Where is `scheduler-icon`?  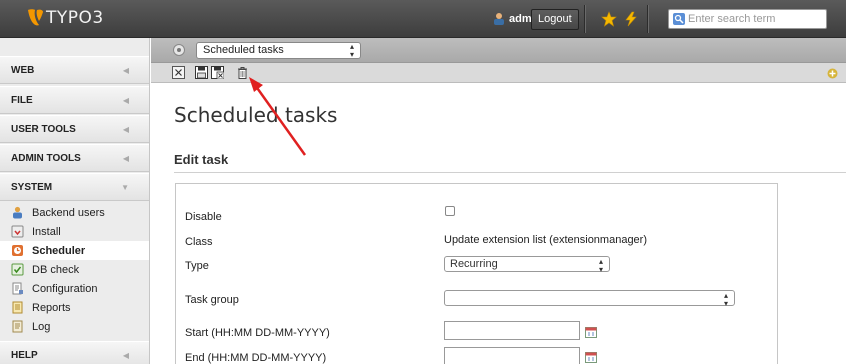
scheduler-icon is located at coordinates (17, 250).